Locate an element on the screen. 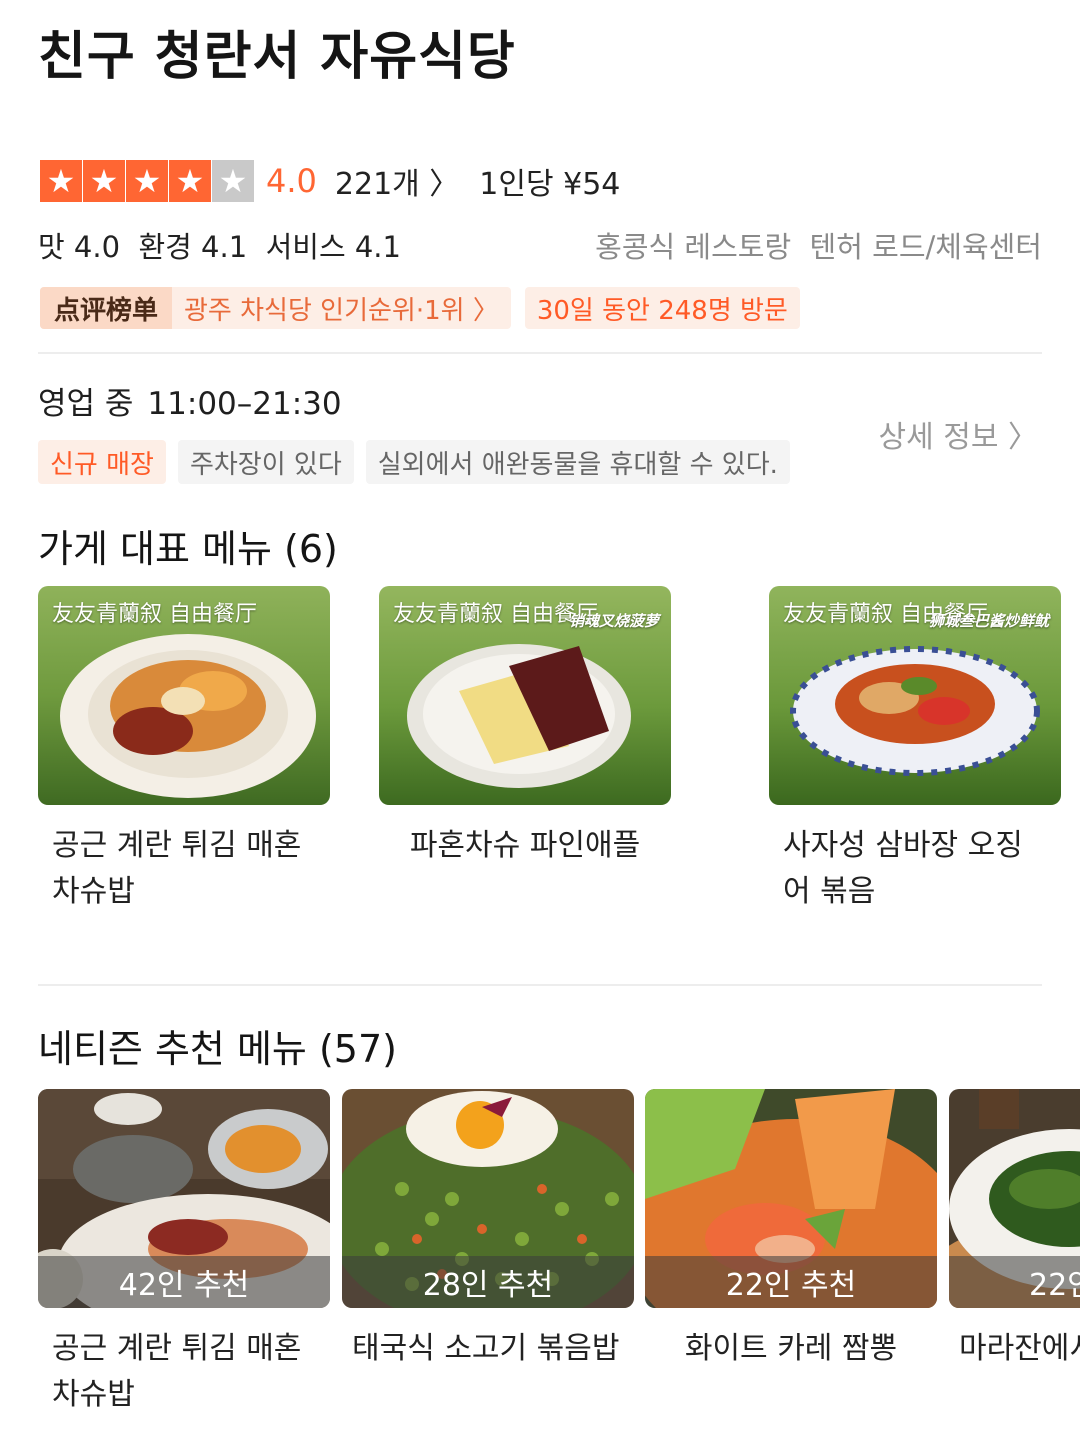 The height and width of the screenshot is (1440, 1080). food-image: 友友青蘭叙 自由餐厅 狮城叁巴酱炒鲜鱿 is located at coordinates (915, 695).